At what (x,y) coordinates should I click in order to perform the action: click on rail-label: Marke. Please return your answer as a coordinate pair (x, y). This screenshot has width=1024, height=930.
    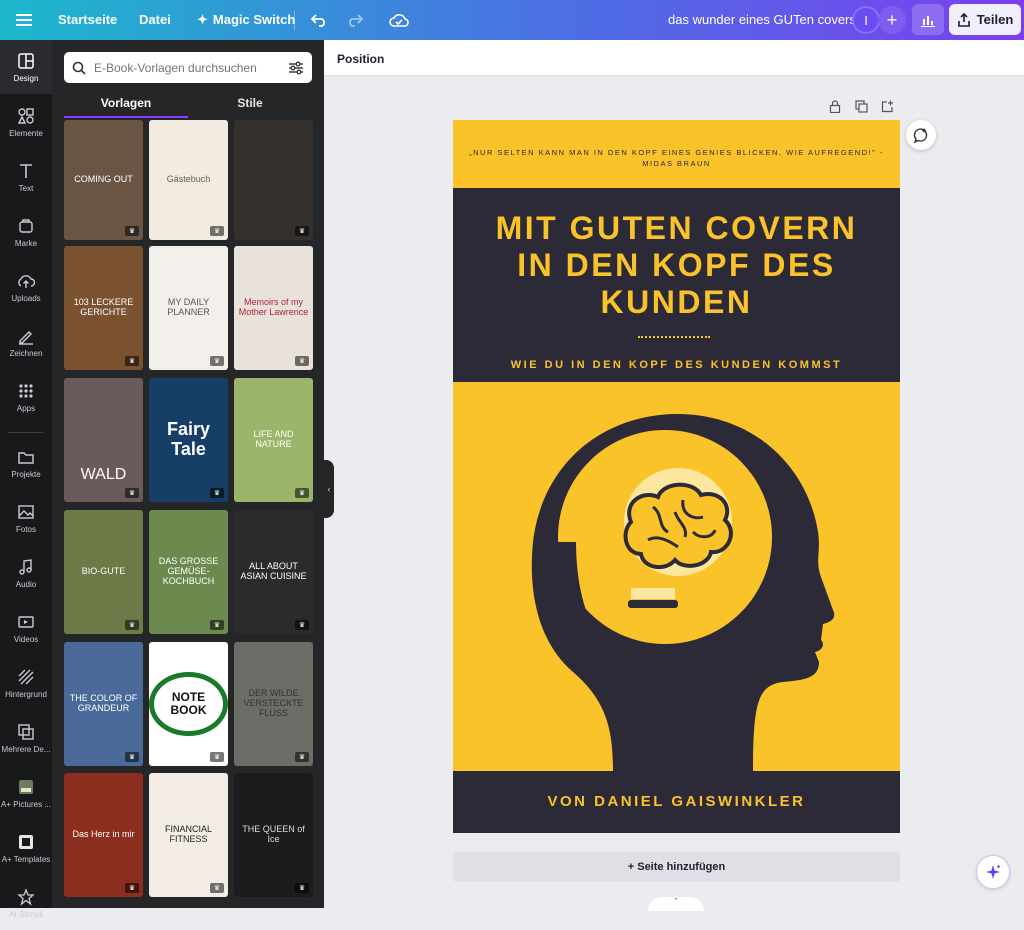
    Looking at the image, I should click on (26, 243).